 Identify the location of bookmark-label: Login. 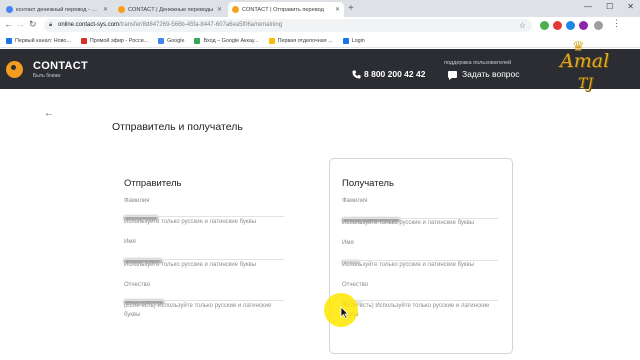
(358, 40).